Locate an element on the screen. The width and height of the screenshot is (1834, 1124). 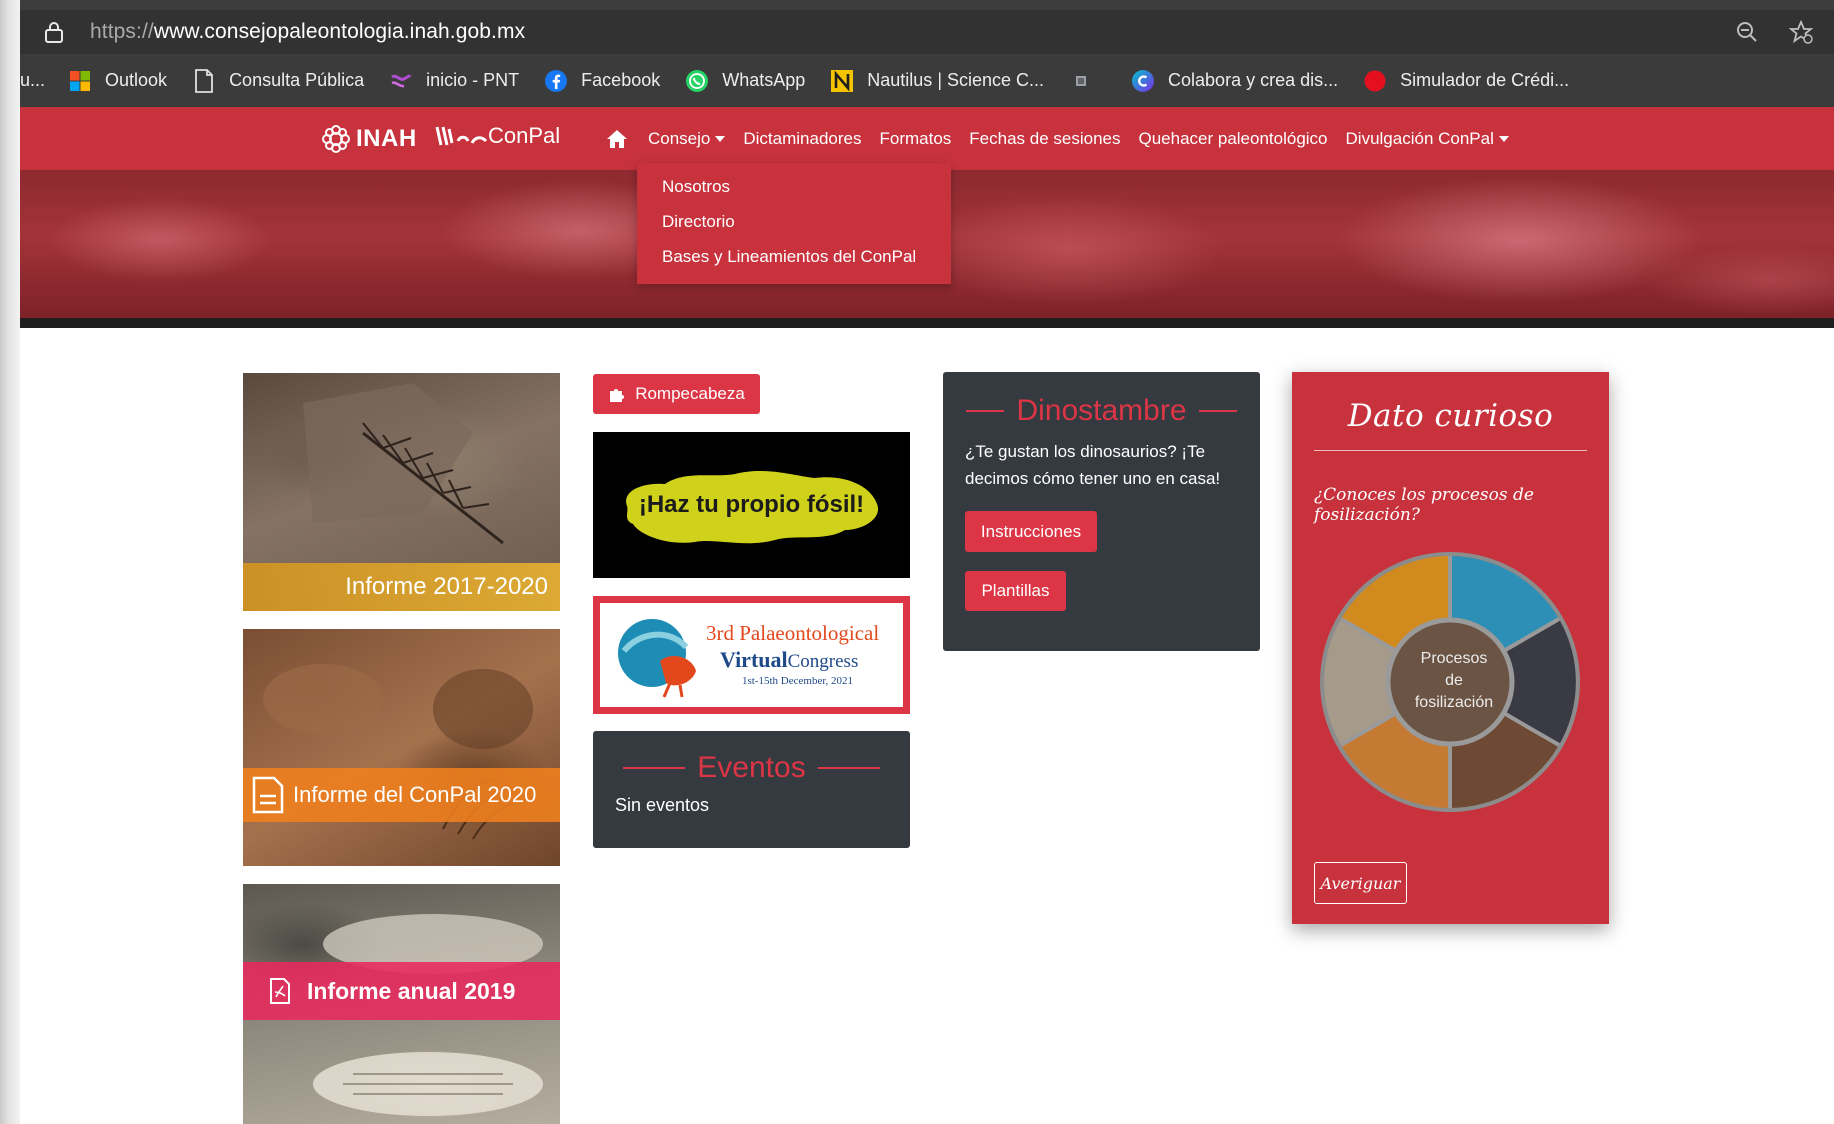
small-favicon-icon is located at coordinates (1081, 81).